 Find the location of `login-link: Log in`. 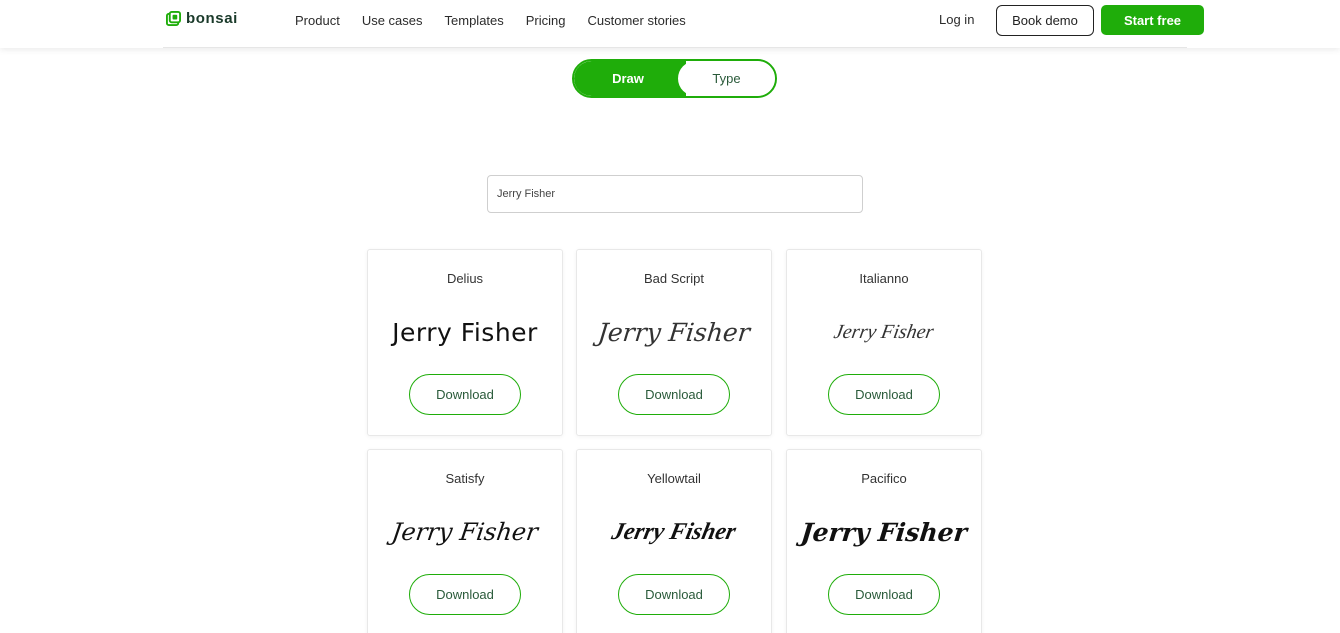

login-link: Log in is located at coordinates (956, 19).